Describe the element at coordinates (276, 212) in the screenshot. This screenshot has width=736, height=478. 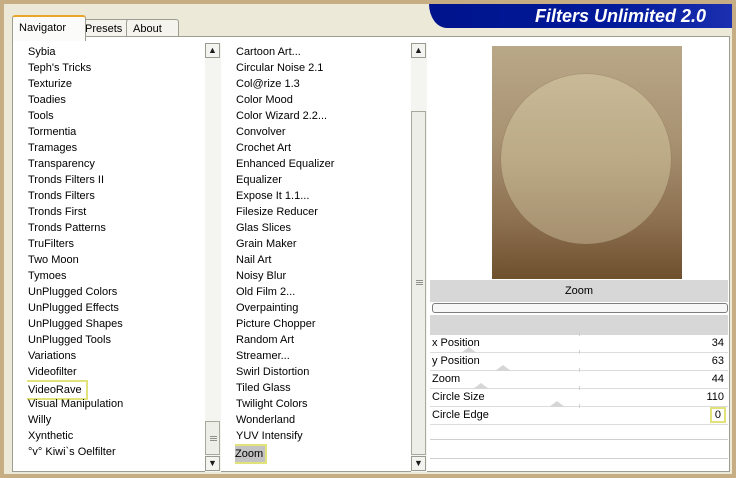
I see `filter-item: Filesize Reducer` at that location.